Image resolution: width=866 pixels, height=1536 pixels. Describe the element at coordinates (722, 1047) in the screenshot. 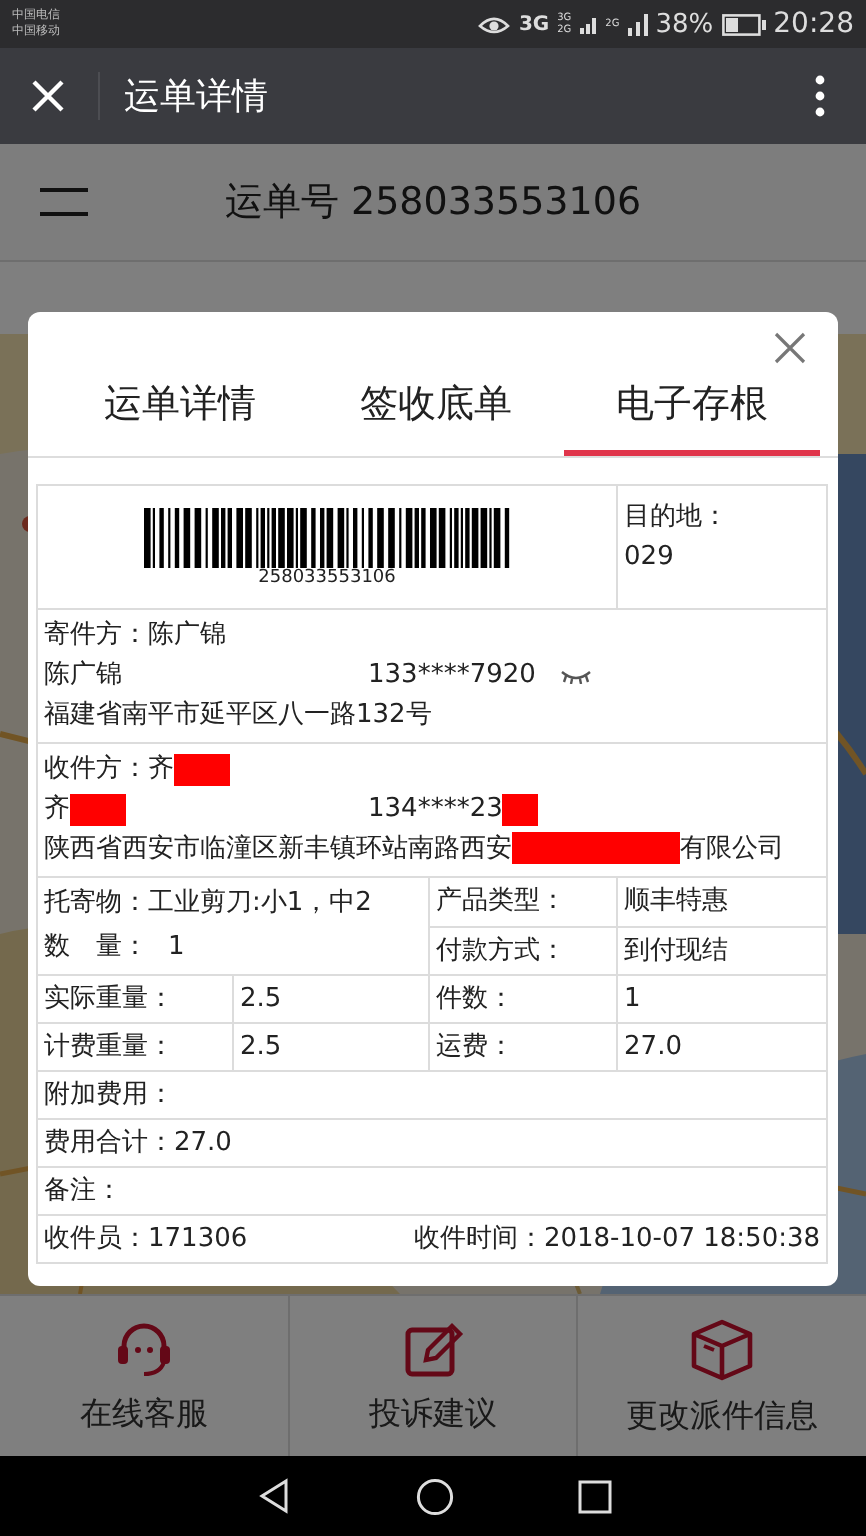

I see `table-cell: 27.0` at that location.